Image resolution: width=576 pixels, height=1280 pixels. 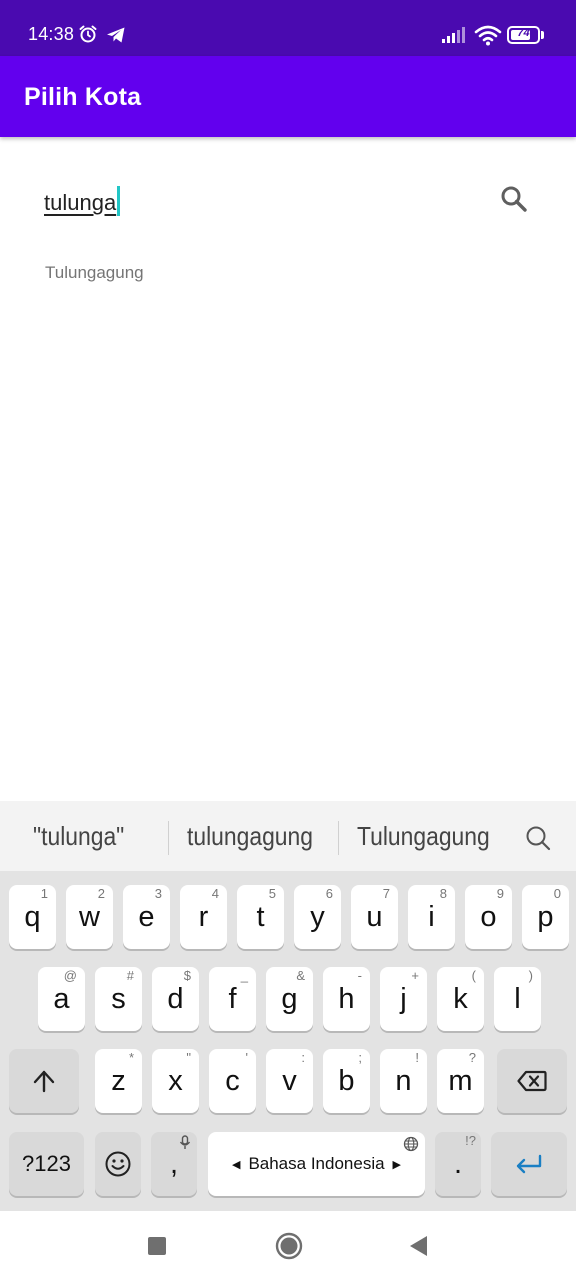 What do you see at coordinates (488, 917) in the screenshot?
I see `key-o: o9` at bounding box center [488, 917].